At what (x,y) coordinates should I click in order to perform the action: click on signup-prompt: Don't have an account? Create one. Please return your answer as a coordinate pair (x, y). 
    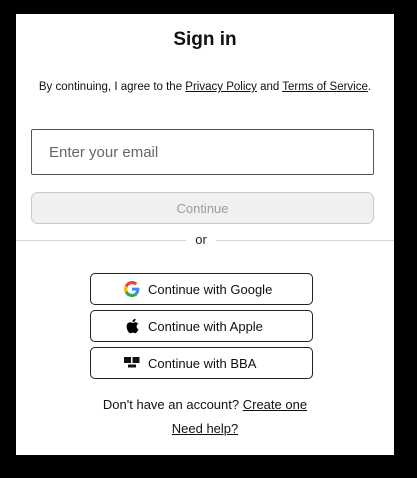
    Looking at the image, I should click on (205, 404).